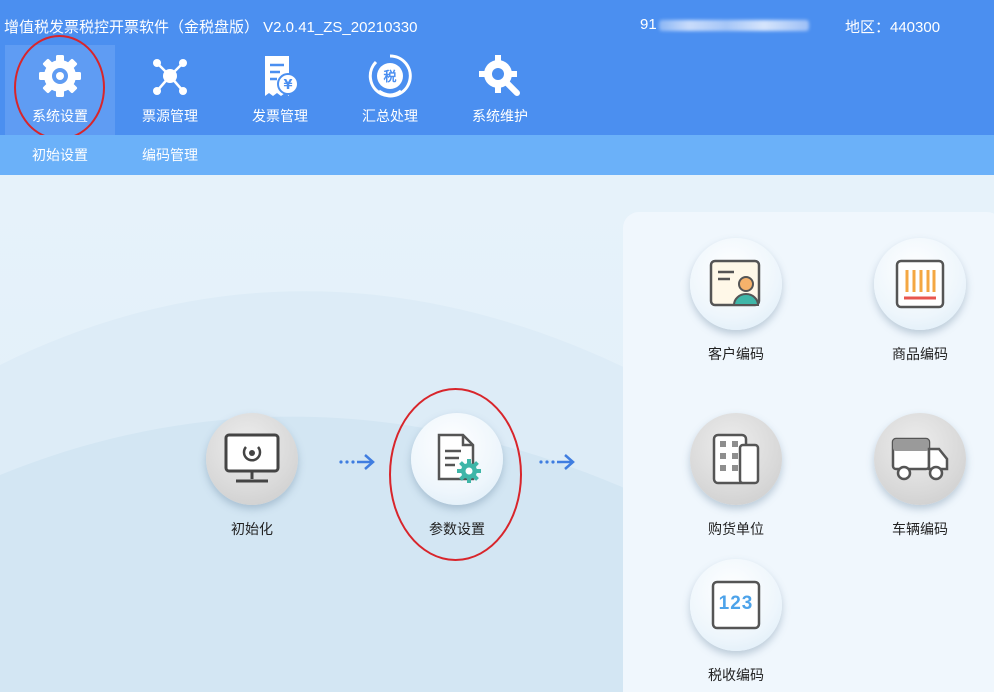  I want to click on document-settings-icon, so click(459, 458).